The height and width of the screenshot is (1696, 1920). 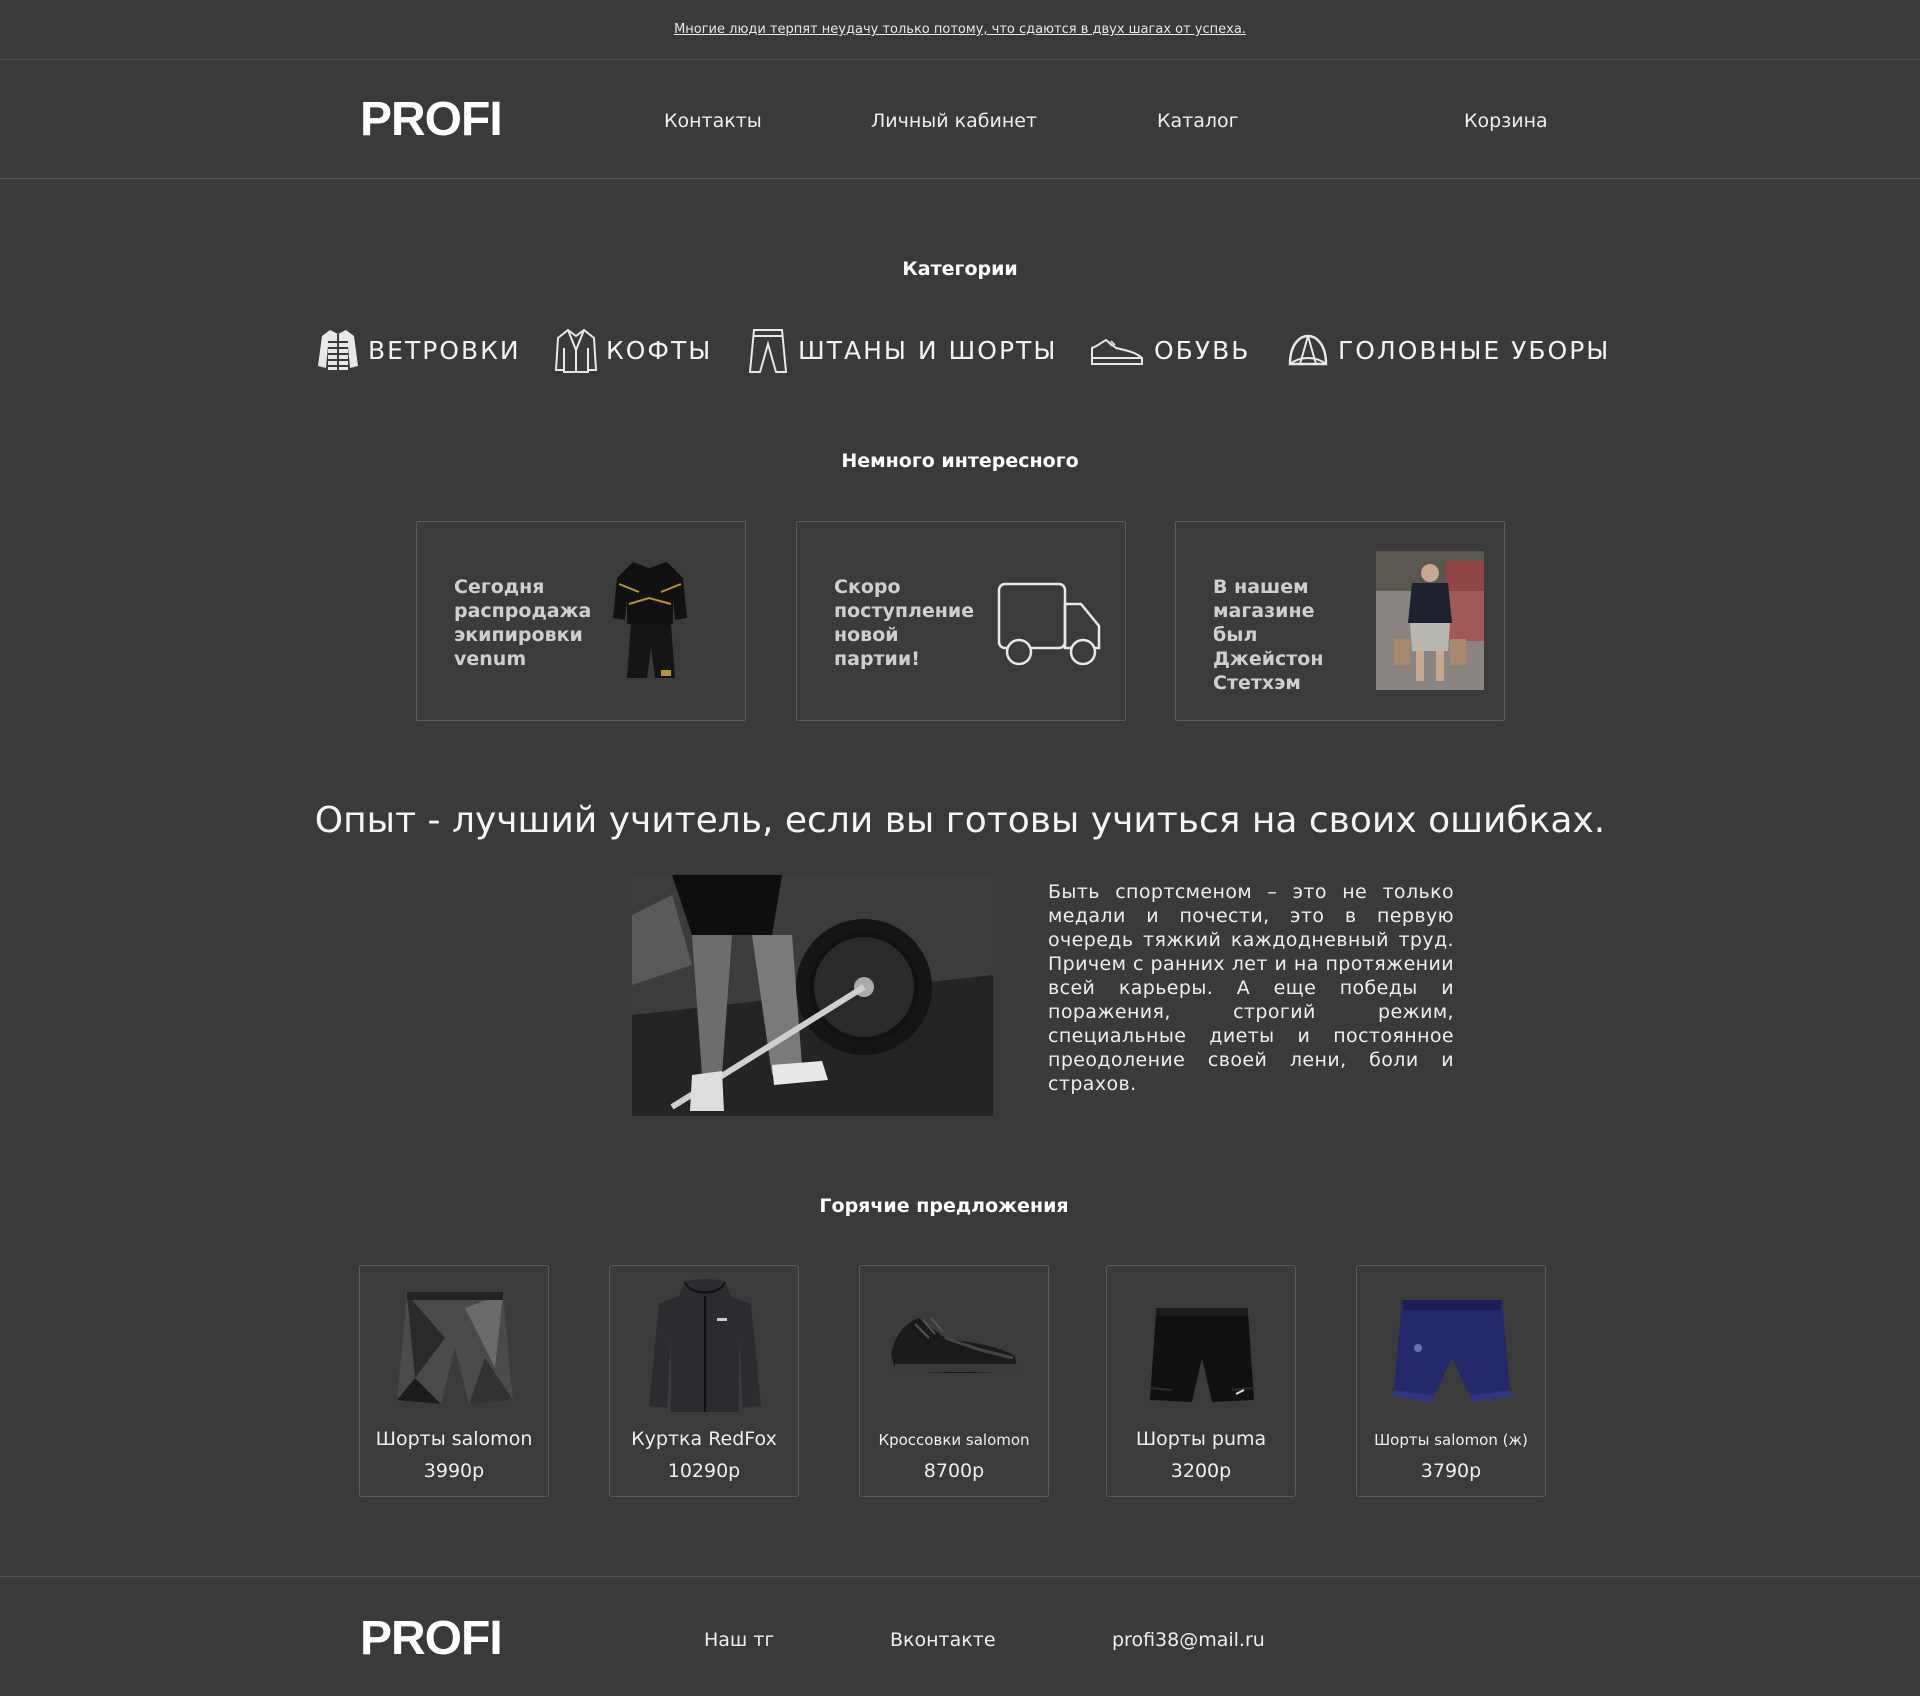 I want to click on nav-cart: Корзина, so click(x=1506, y=121).